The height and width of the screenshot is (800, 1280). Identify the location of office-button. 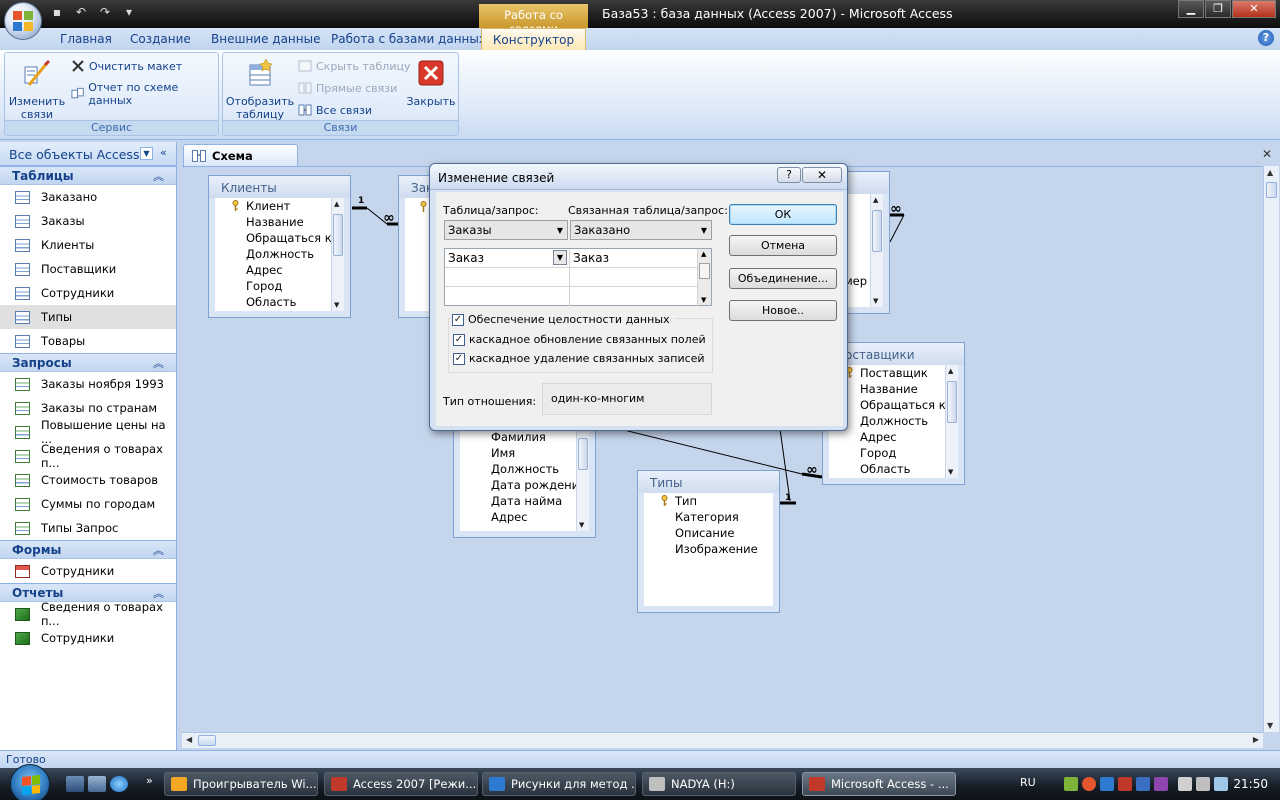
(23, 21).